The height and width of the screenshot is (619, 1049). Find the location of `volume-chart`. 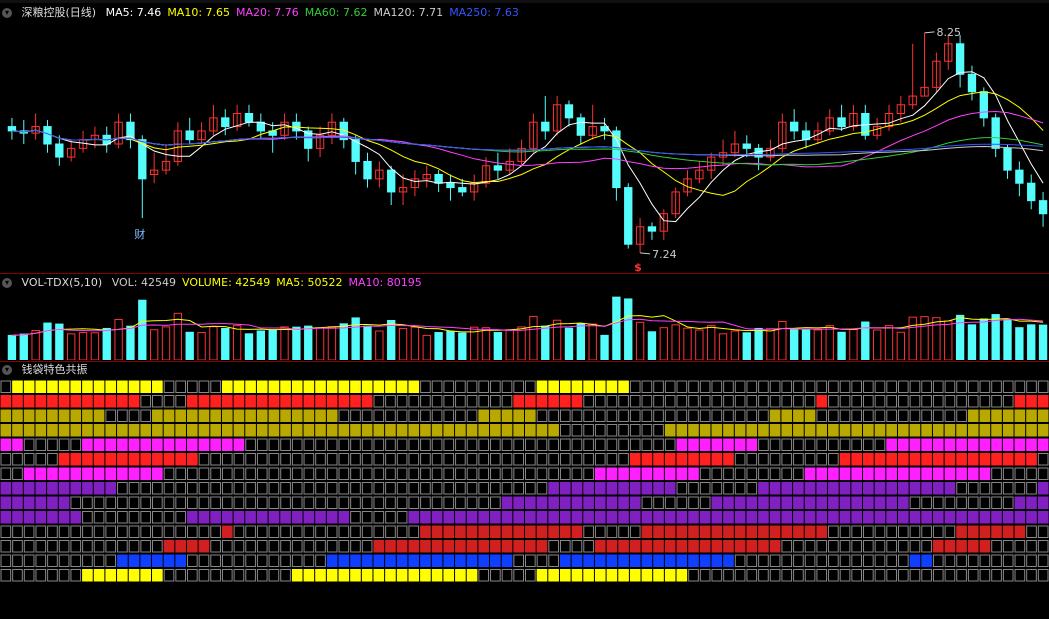

volume-chart is located at coordinates (524, 325).